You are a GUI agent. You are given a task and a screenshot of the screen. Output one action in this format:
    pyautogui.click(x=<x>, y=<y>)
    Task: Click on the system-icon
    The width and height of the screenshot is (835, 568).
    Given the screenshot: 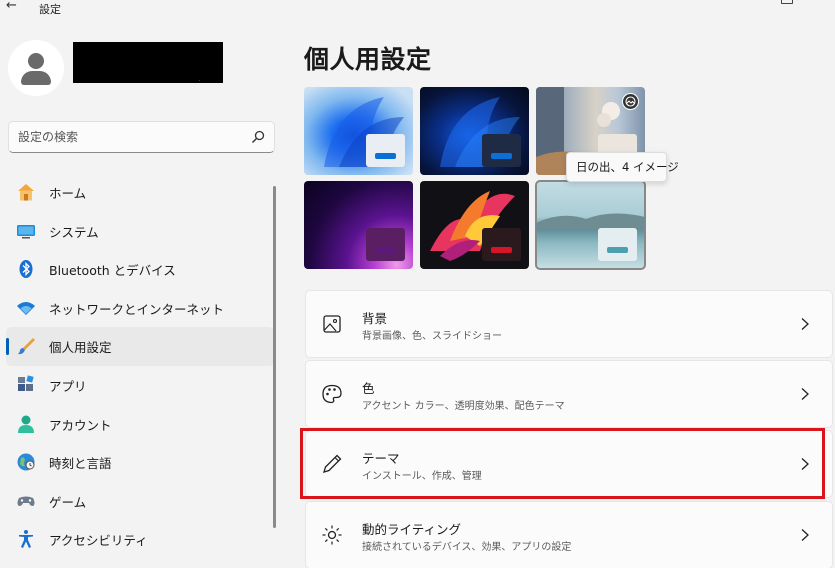 What is the action you would take?
    pyautogui.click(x=26, y=231)
    